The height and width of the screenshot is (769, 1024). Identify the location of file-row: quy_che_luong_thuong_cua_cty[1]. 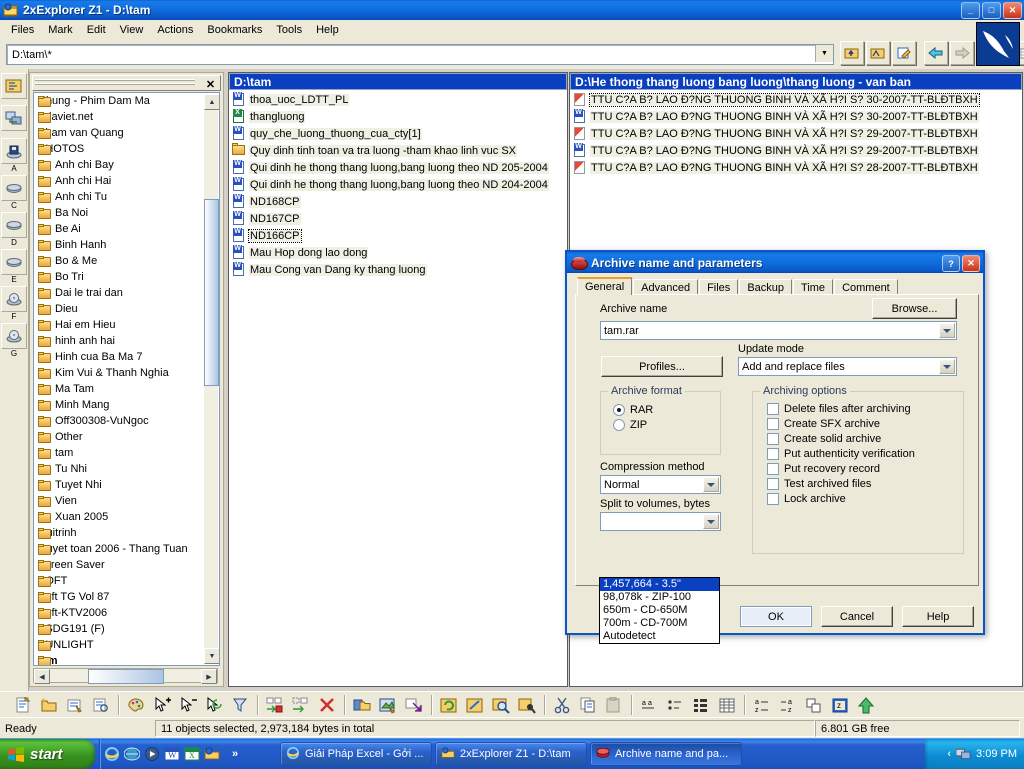
(398, 133).